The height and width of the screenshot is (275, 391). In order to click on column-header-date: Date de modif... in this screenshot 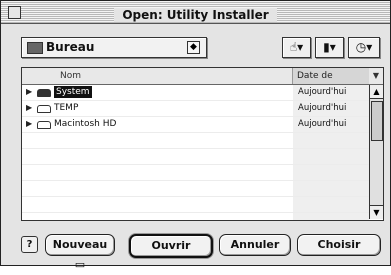, I will do `click(331, 82)`.